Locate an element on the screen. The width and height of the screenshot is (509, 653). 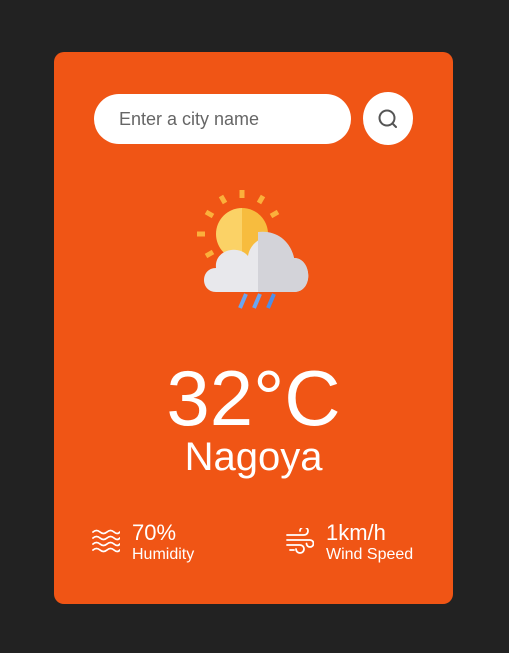
search-icon is located at coordinates (387, 118).